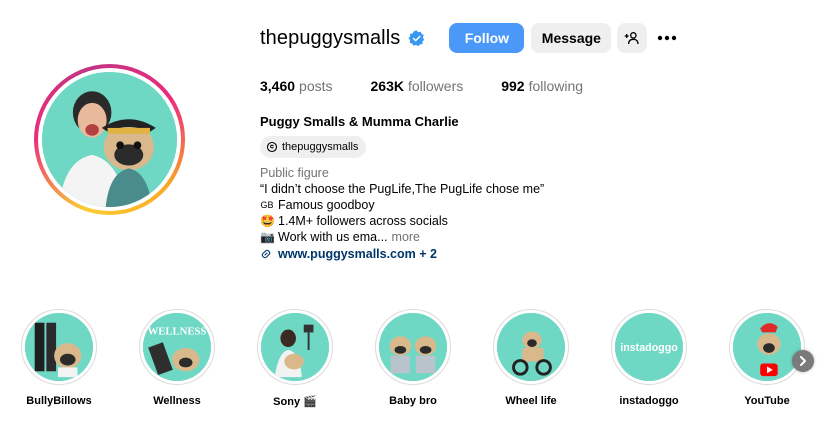  I want to click on bio-line-followers: 🤩 1.4M+ followers across socials, so click(402, 221).